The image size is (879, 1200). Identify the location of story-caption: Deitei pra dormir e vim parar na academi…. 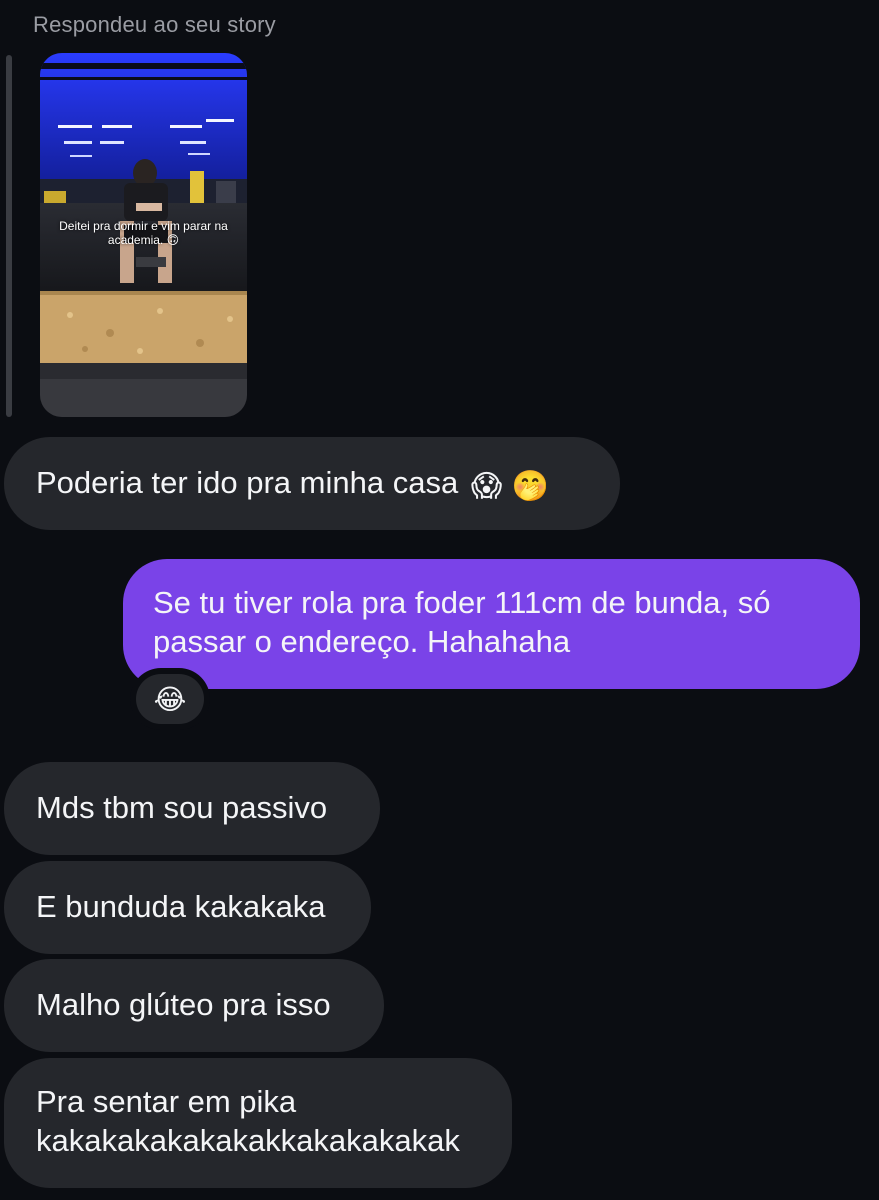
(143, 233).